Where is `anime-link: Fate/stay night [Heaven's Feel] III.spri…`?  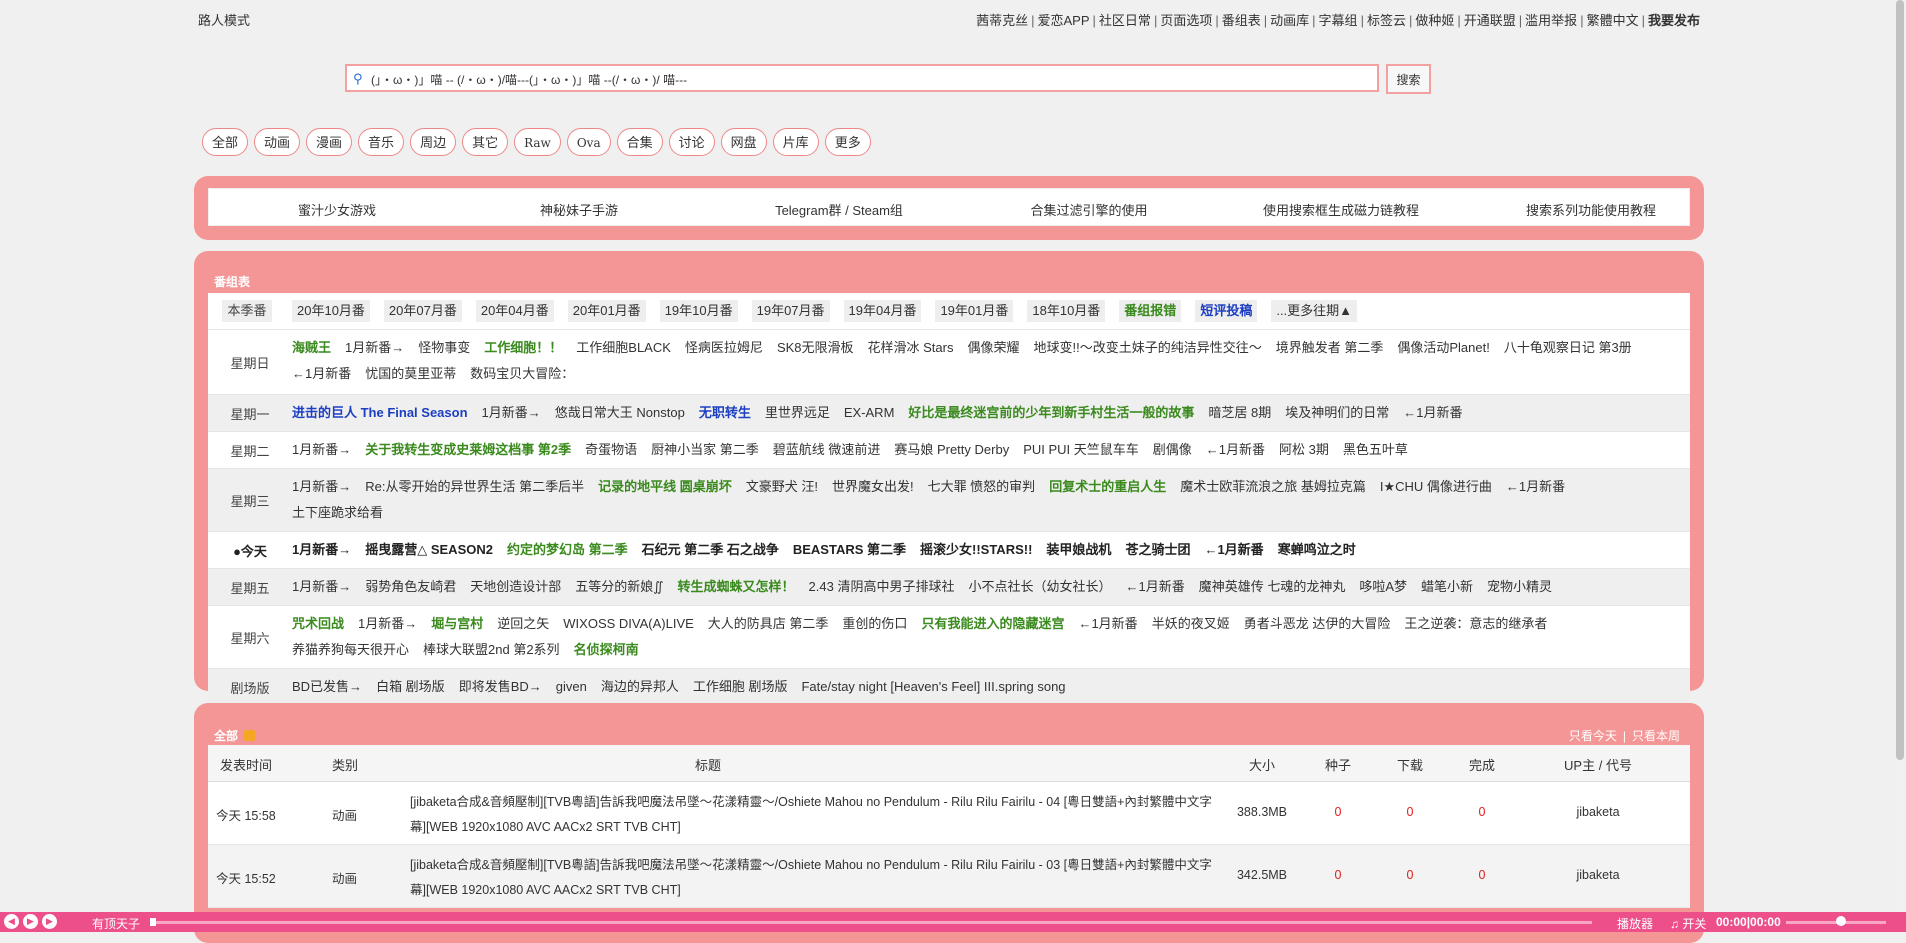 anime-link: Fate/stay night [Heaven's Feel] III.spri… is located at coordinates (933, 686).